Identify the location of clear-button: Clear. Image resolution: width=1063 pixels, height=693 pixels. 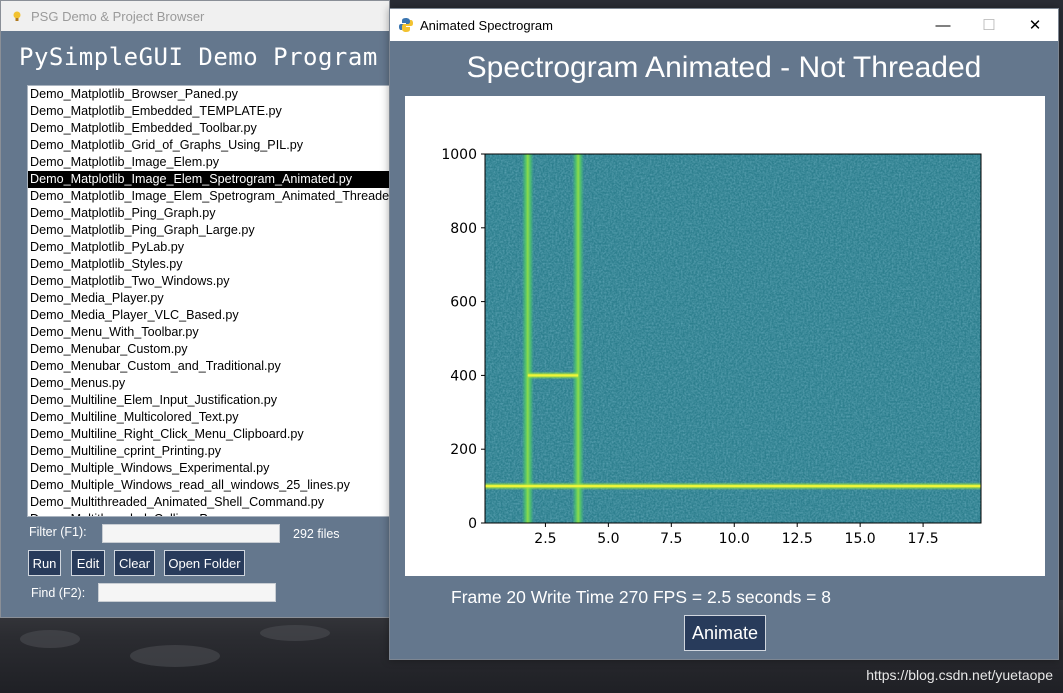
(134, 563).